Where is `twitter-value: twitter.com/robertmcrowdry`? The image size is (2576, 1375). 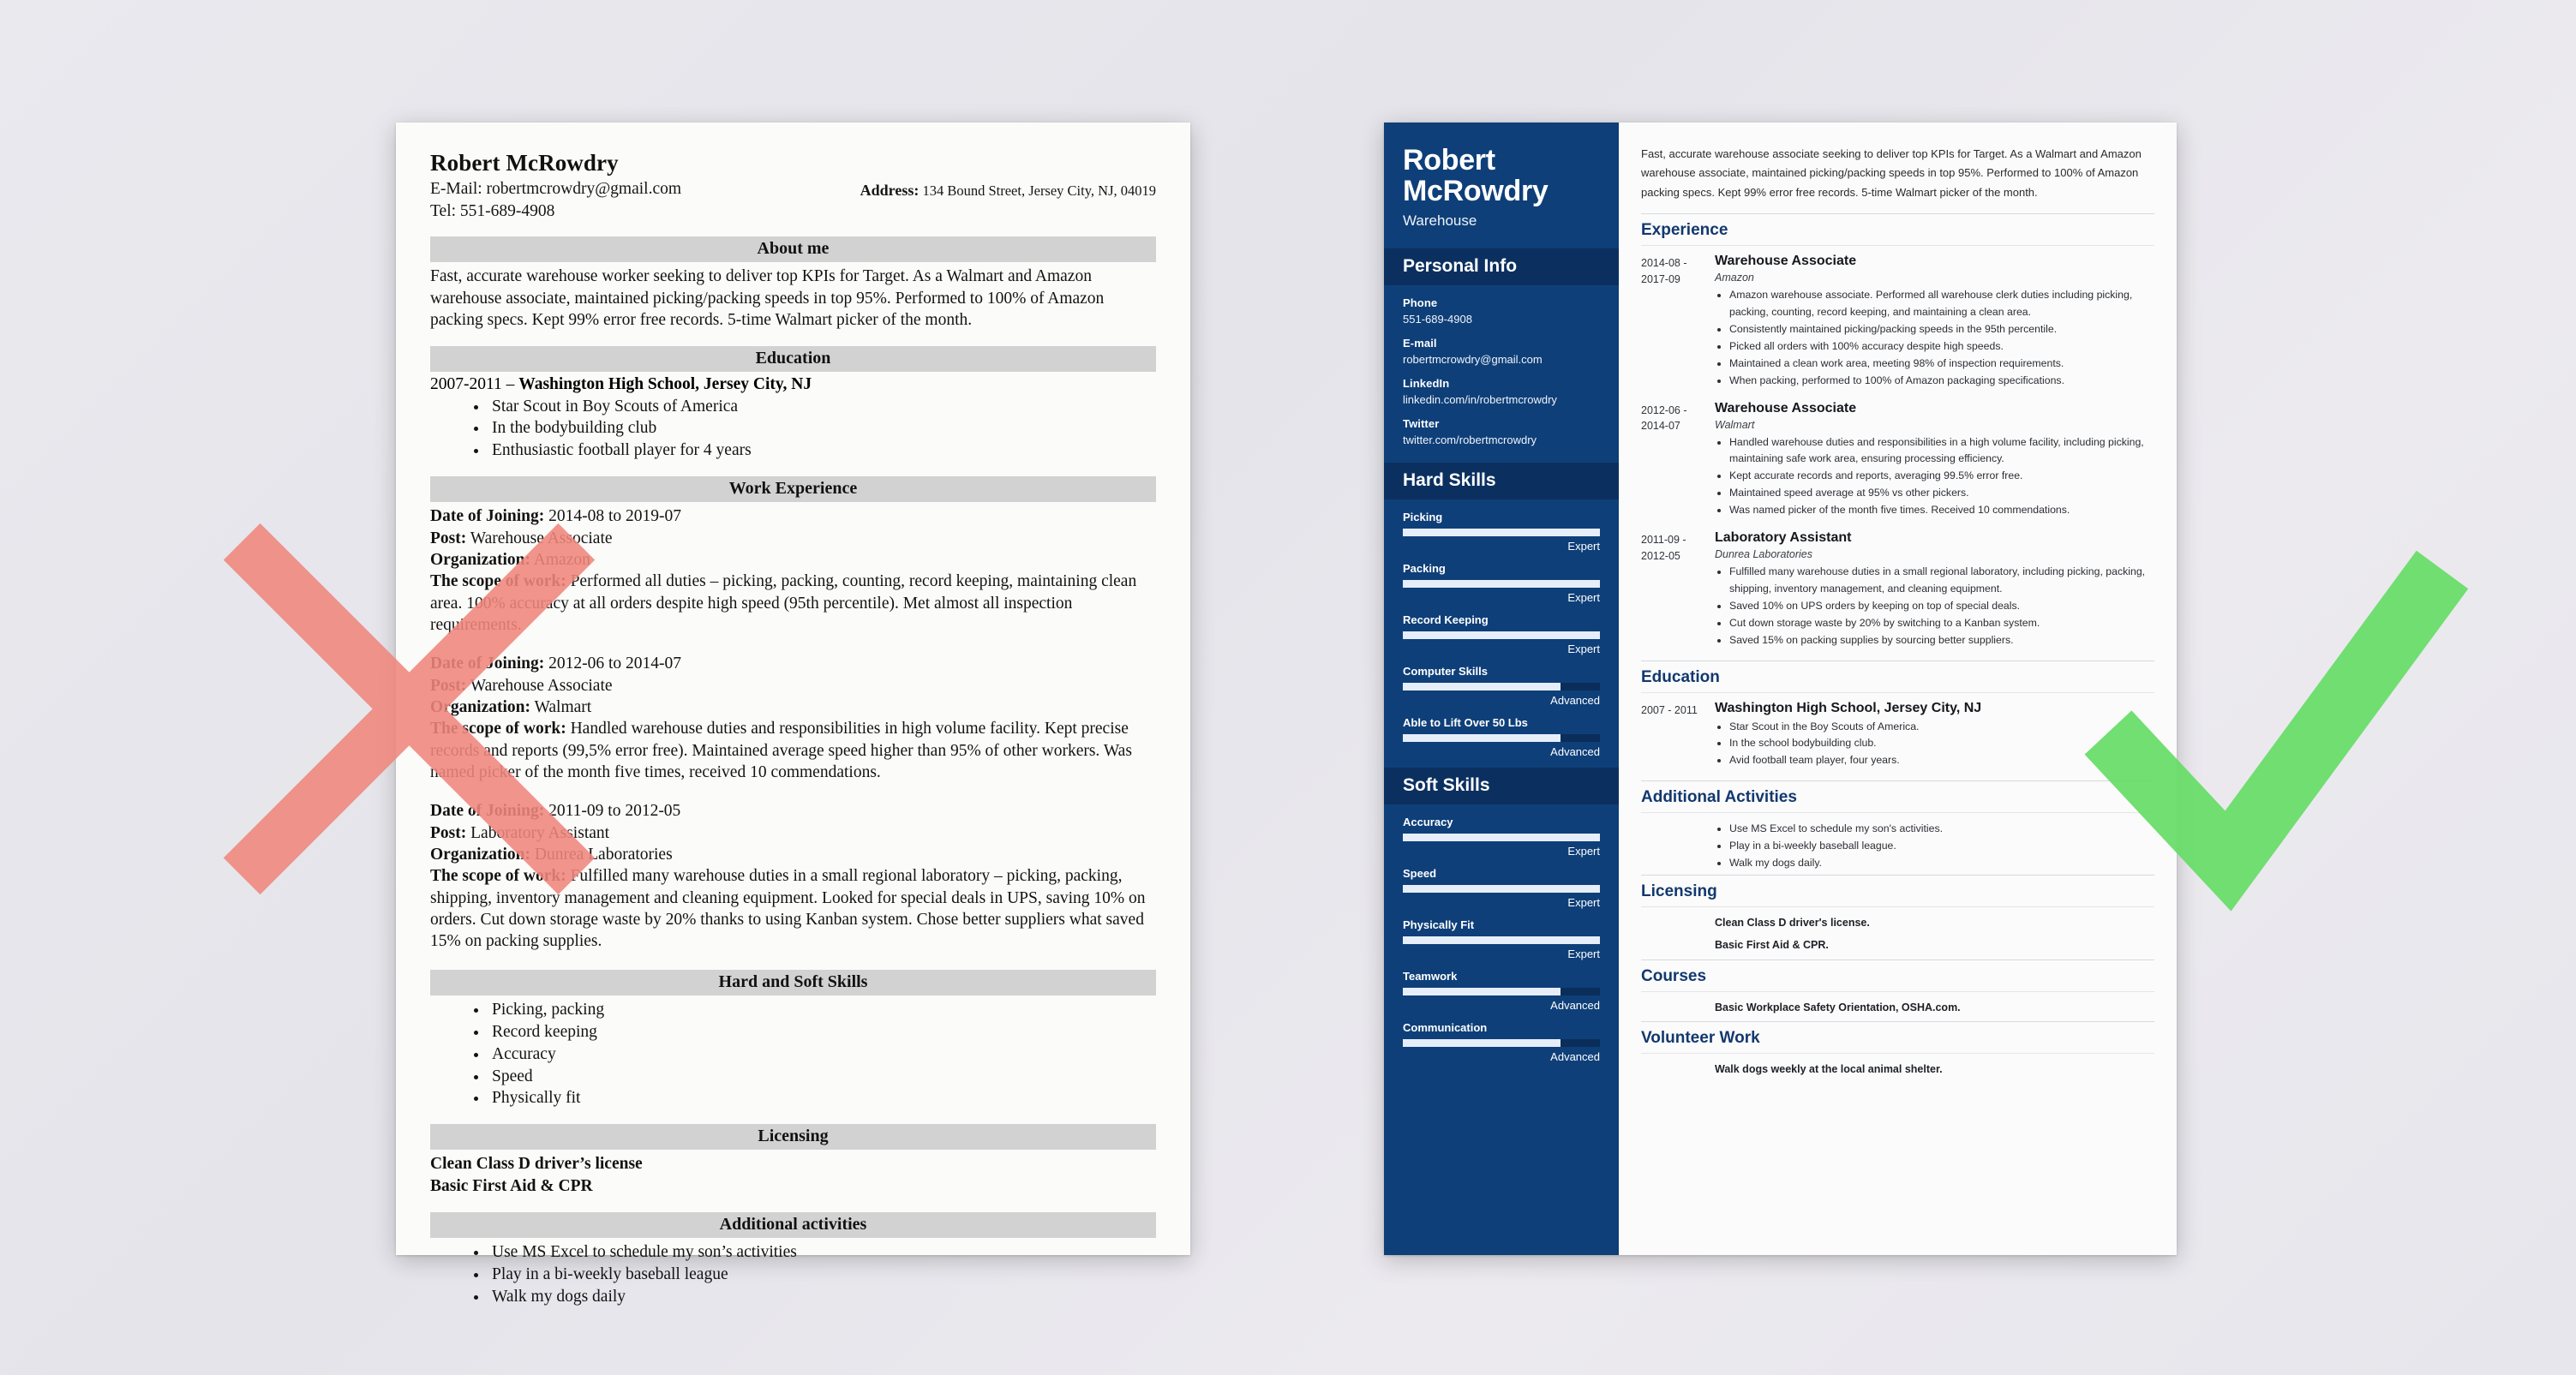 twitter-value: twitter.com/robertmcrowdry is located at coordinates (1501, 439).